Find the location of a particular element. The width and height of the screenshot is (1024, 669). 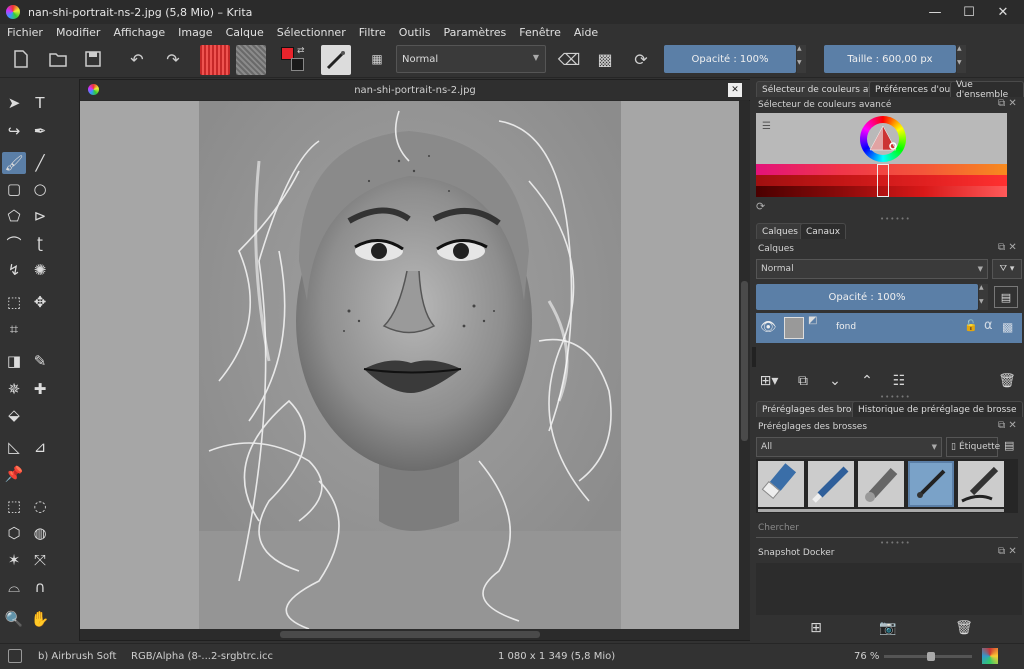

layer-row-fond: 👁 ◩ fond 🔓 α ▩ is located at coordinates (889, 328).